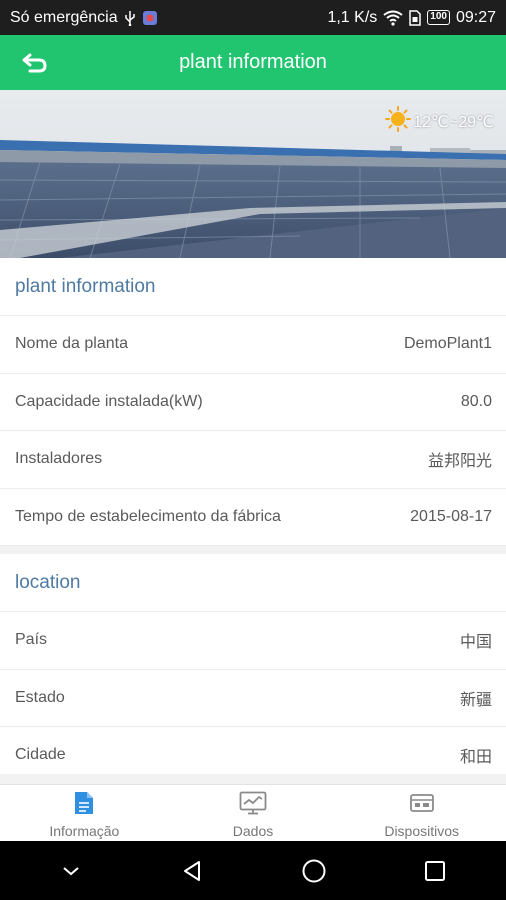  I want to click on row-value: 和田, so click(475, 758).